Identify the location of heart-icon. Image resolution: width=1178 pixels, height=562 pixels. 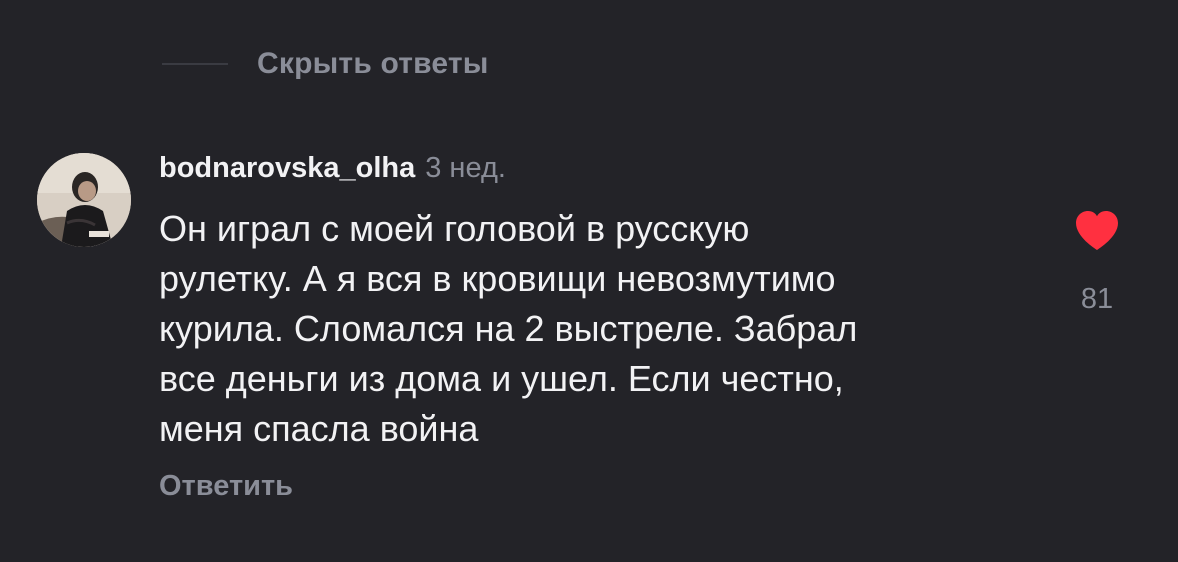
(1097, 230).